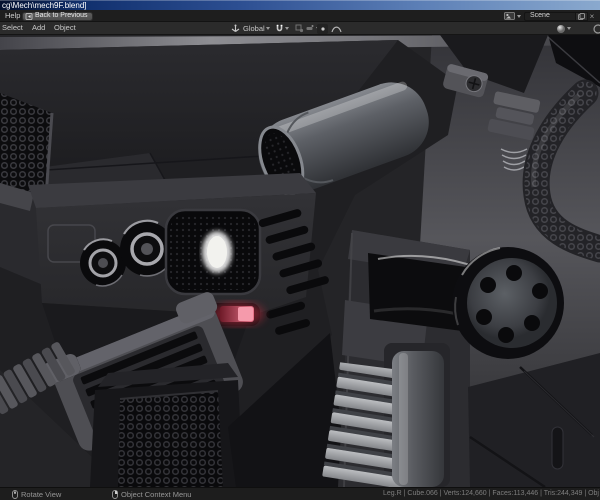 The width and height of the screenshot is (600, 500). I want to click on snap-target-icon, so click(299, 28).